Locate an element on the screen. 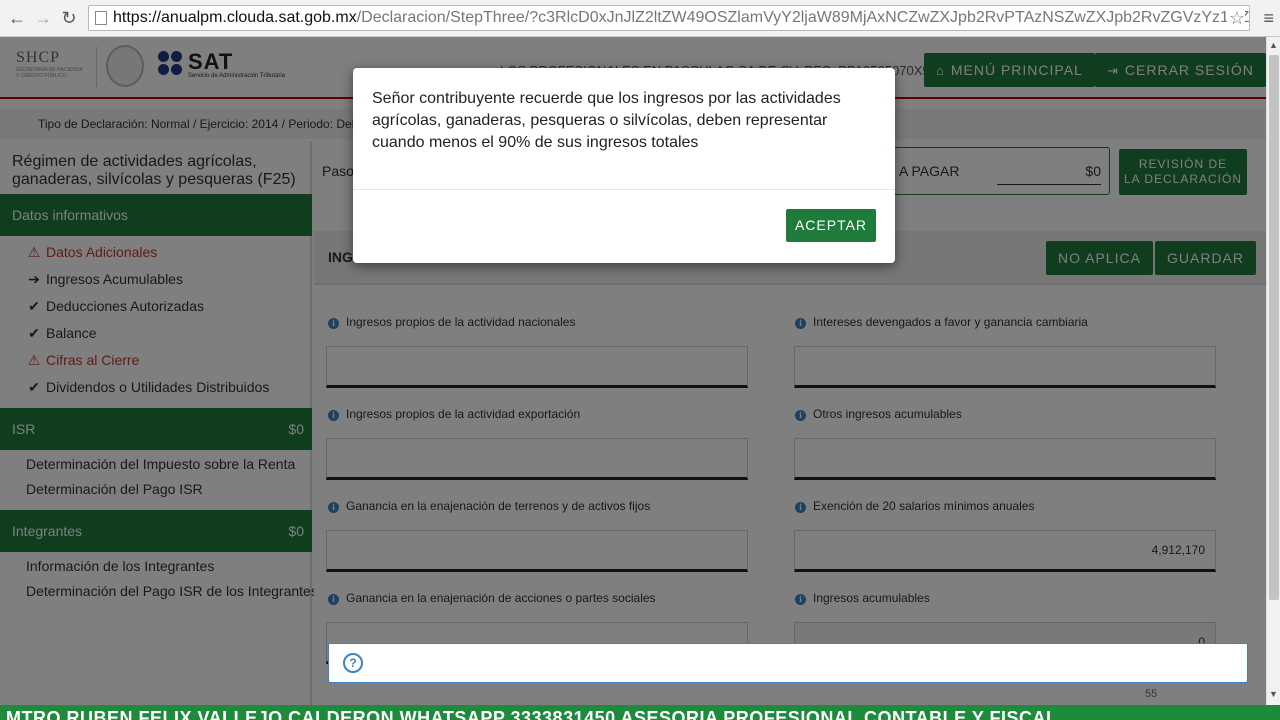 The width and height of the screenshot is (1280, 720). forward-icon: → is located at coordinates (43, 18).